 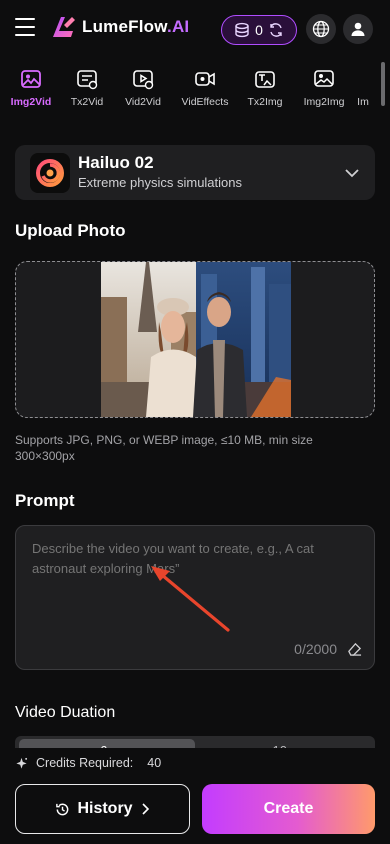 I want to click on credits-balance-value: 0, so click(x=259, y=30).